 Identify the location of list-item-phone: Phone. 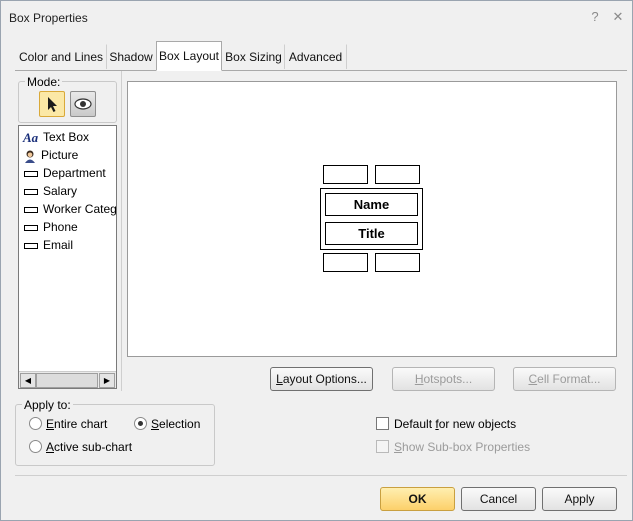
(50, 227).